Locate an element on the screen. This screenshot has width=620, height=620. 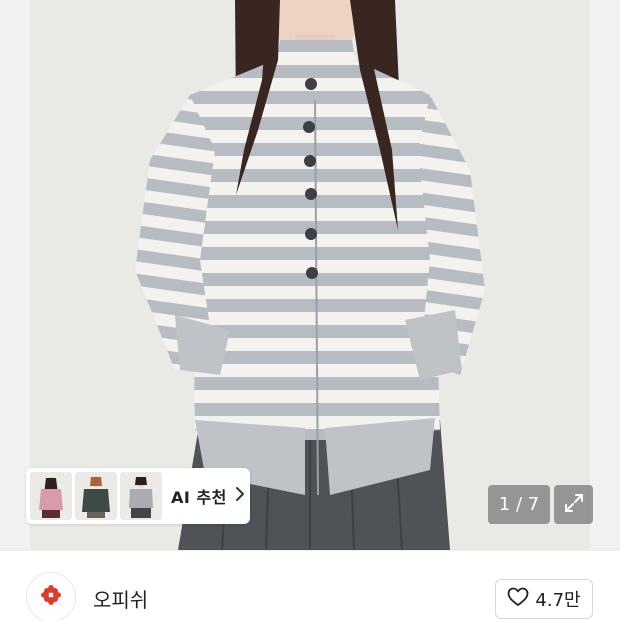
expand-icon is located at coordinates (574, 505).